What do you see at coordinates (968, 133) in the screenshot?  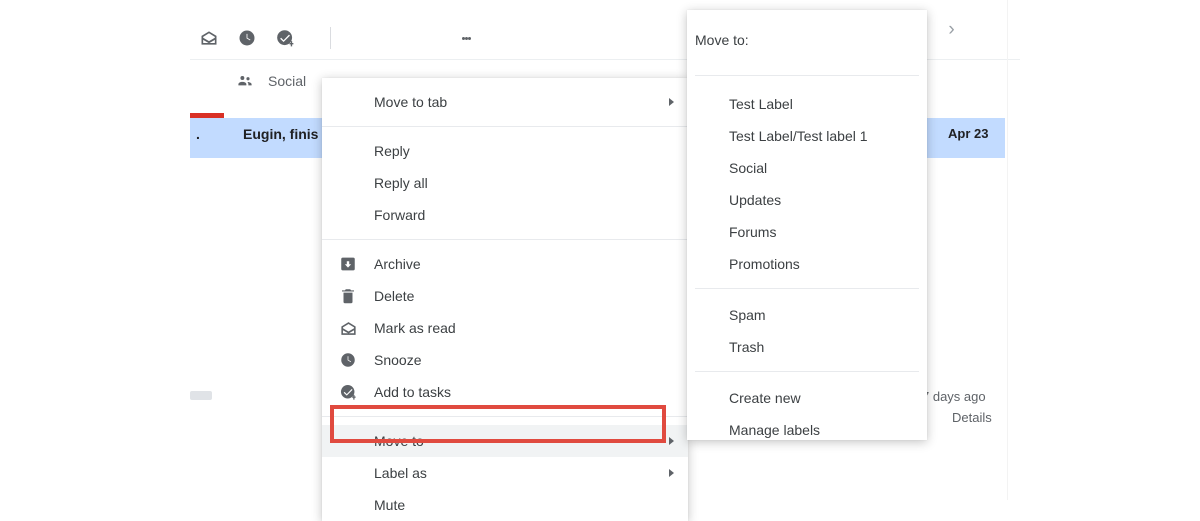 I see `message-date: Apr 23` at bounding box center [968, 133].